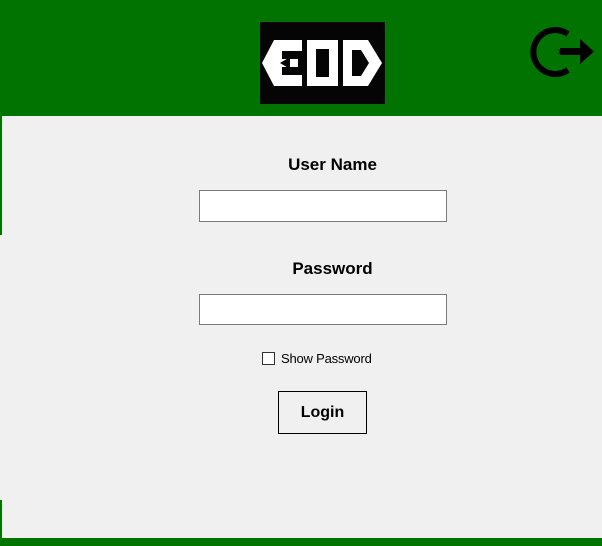 This screenshot has width=602, height=546. Describe the element at coordinates (560, 51) in the screenshot. I see `svg-text: x` at that location.